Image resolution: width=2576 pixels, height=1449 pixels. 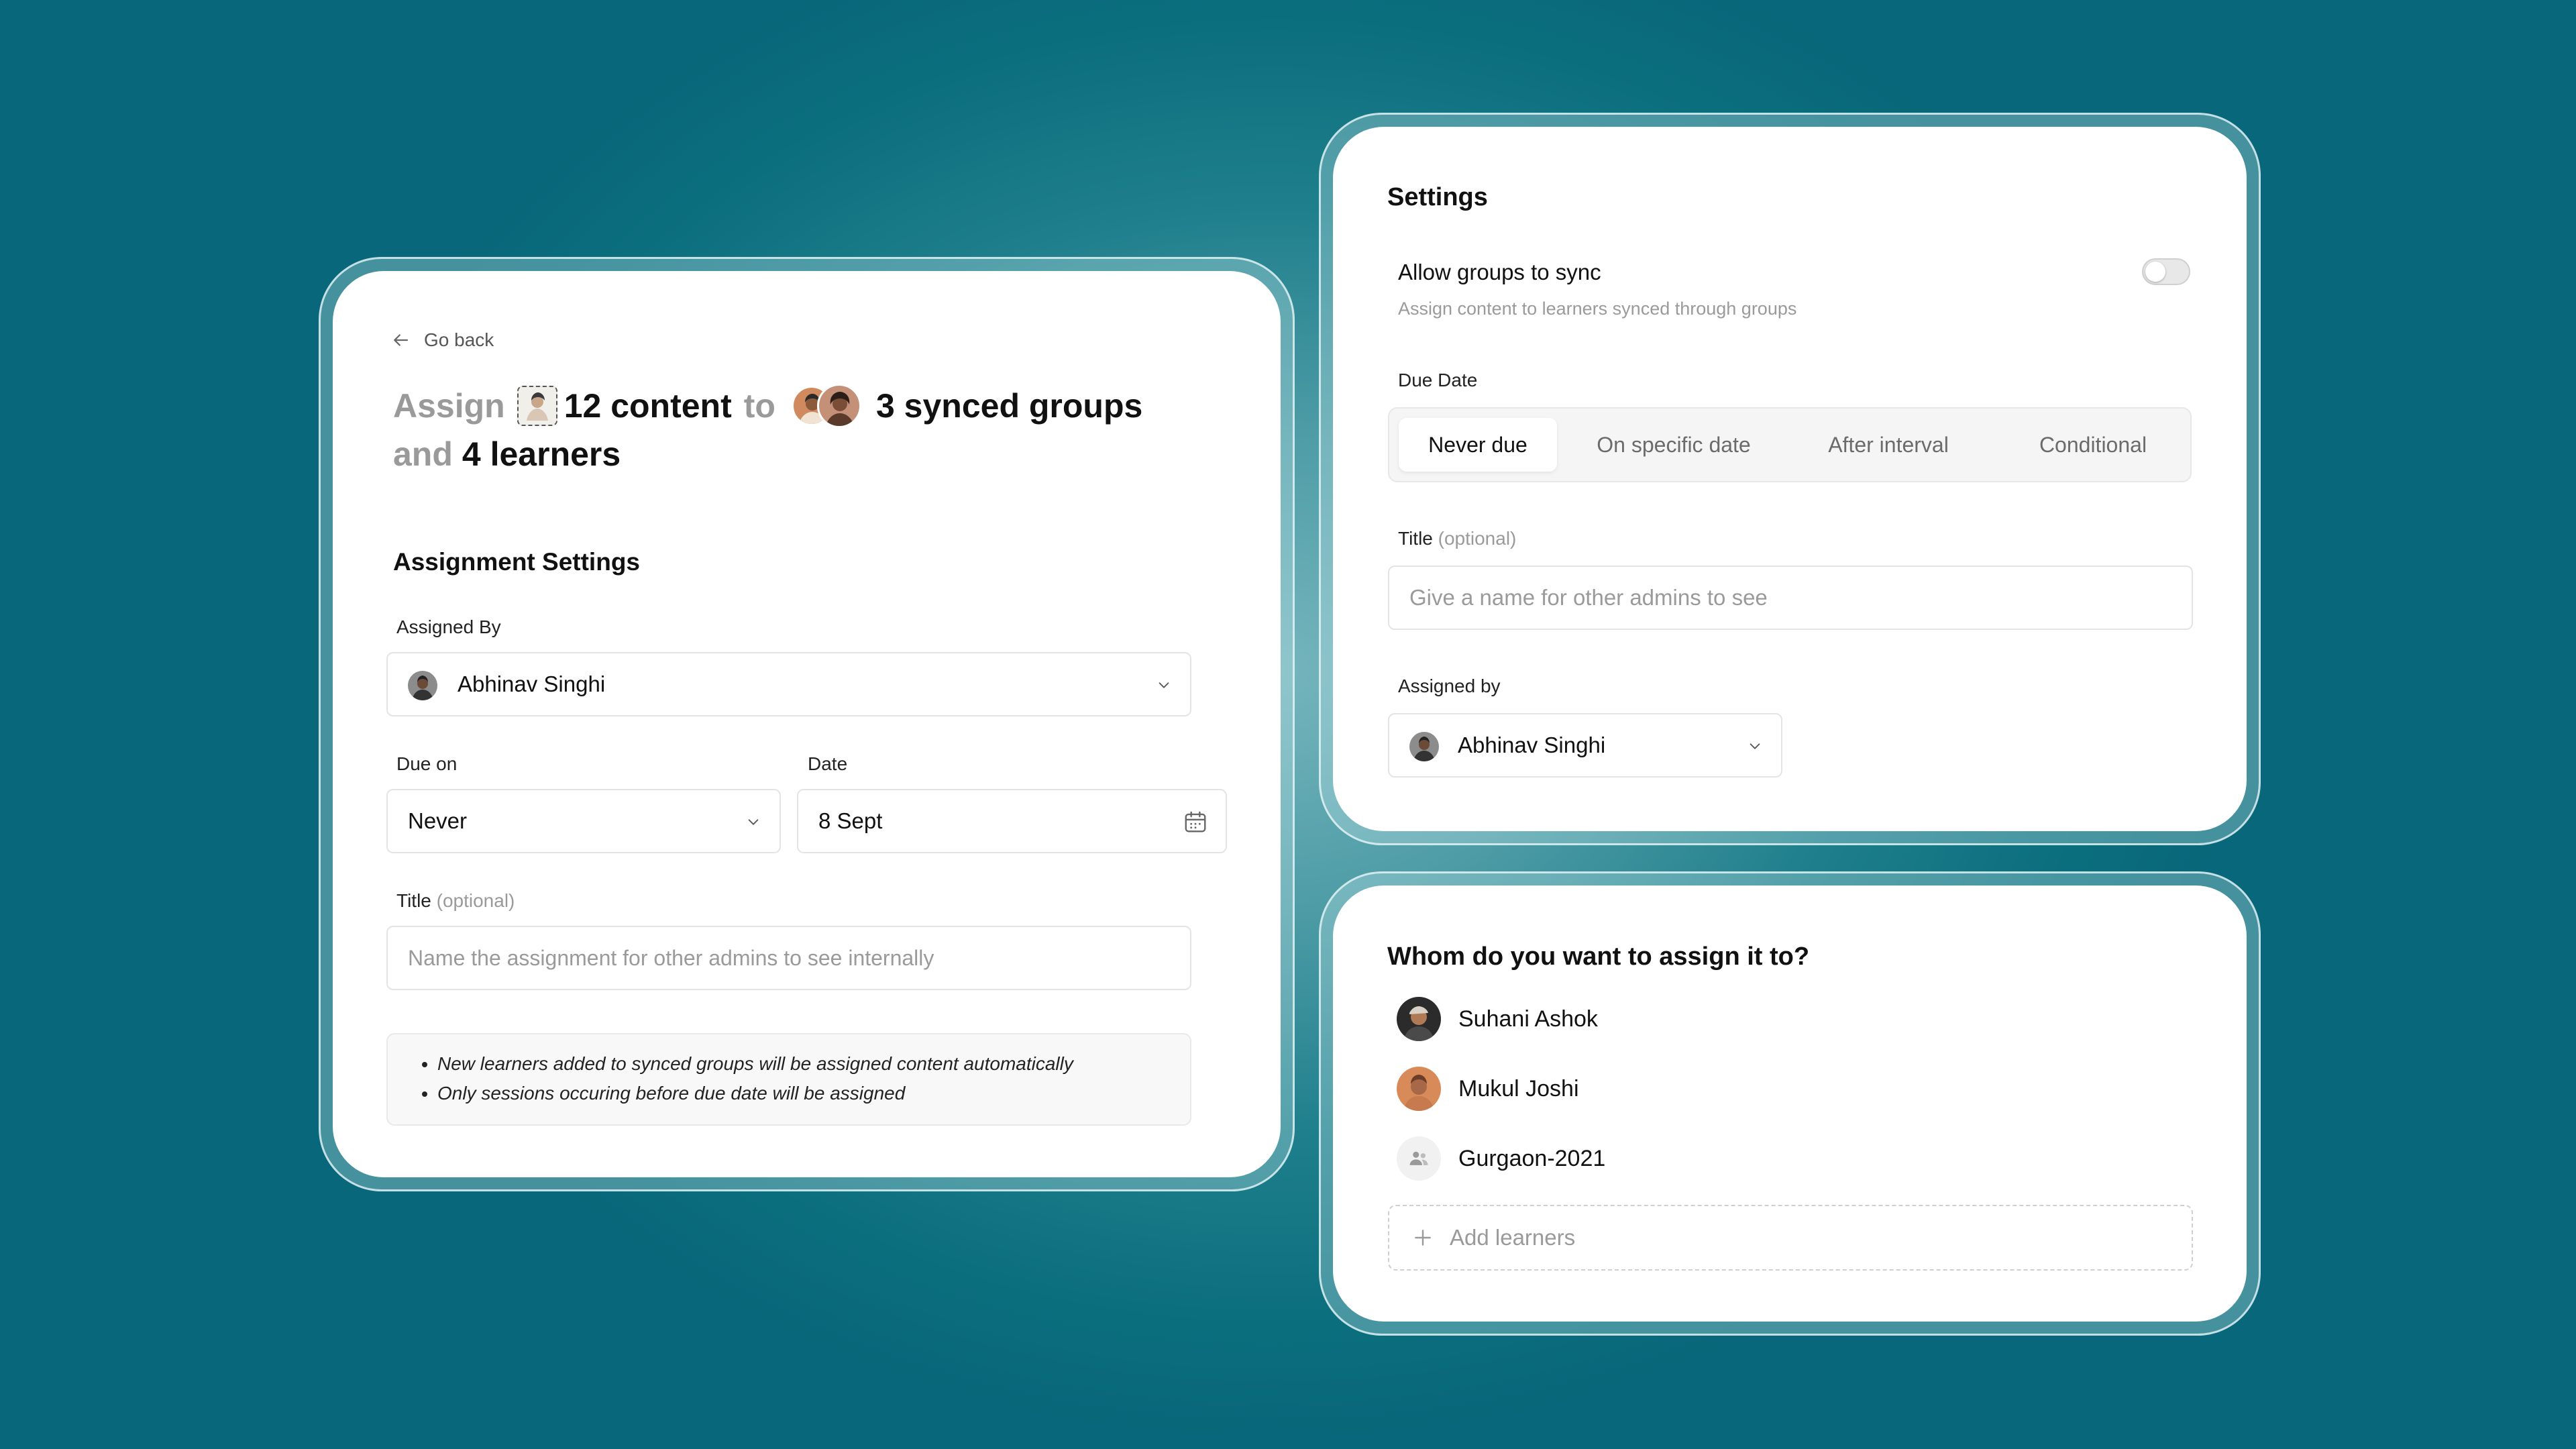 I want to click on go-back-label: Go back, so click(x=459, y=339).